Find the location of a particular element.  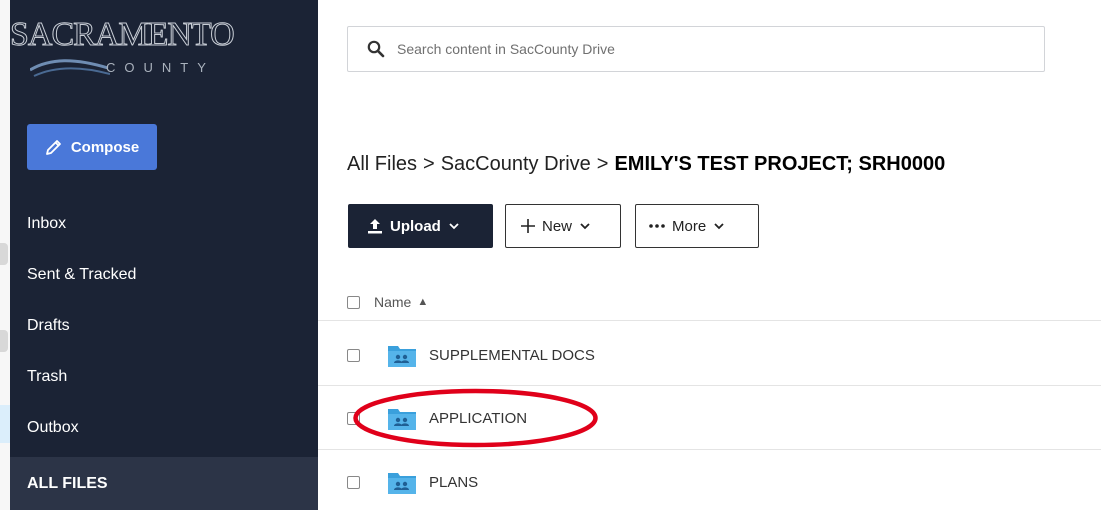

left-edge-strip is located at coordinates (5, 255).